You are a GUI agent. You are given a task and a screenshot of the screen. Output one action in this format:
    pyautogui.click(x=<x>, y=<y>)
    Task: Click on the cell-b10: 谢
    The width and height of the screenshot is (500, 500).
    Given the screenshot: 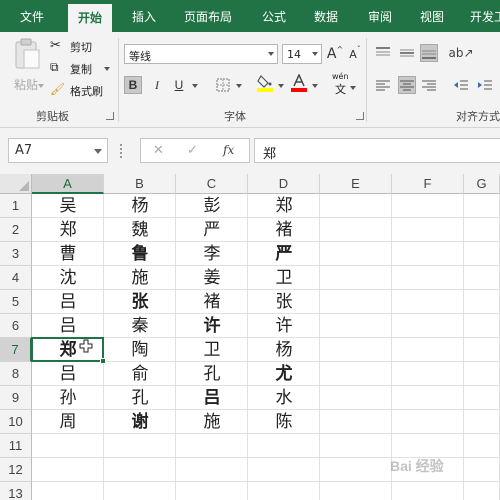 What is the action you would take?
    pyautogui.click(x=140, y=422)
    